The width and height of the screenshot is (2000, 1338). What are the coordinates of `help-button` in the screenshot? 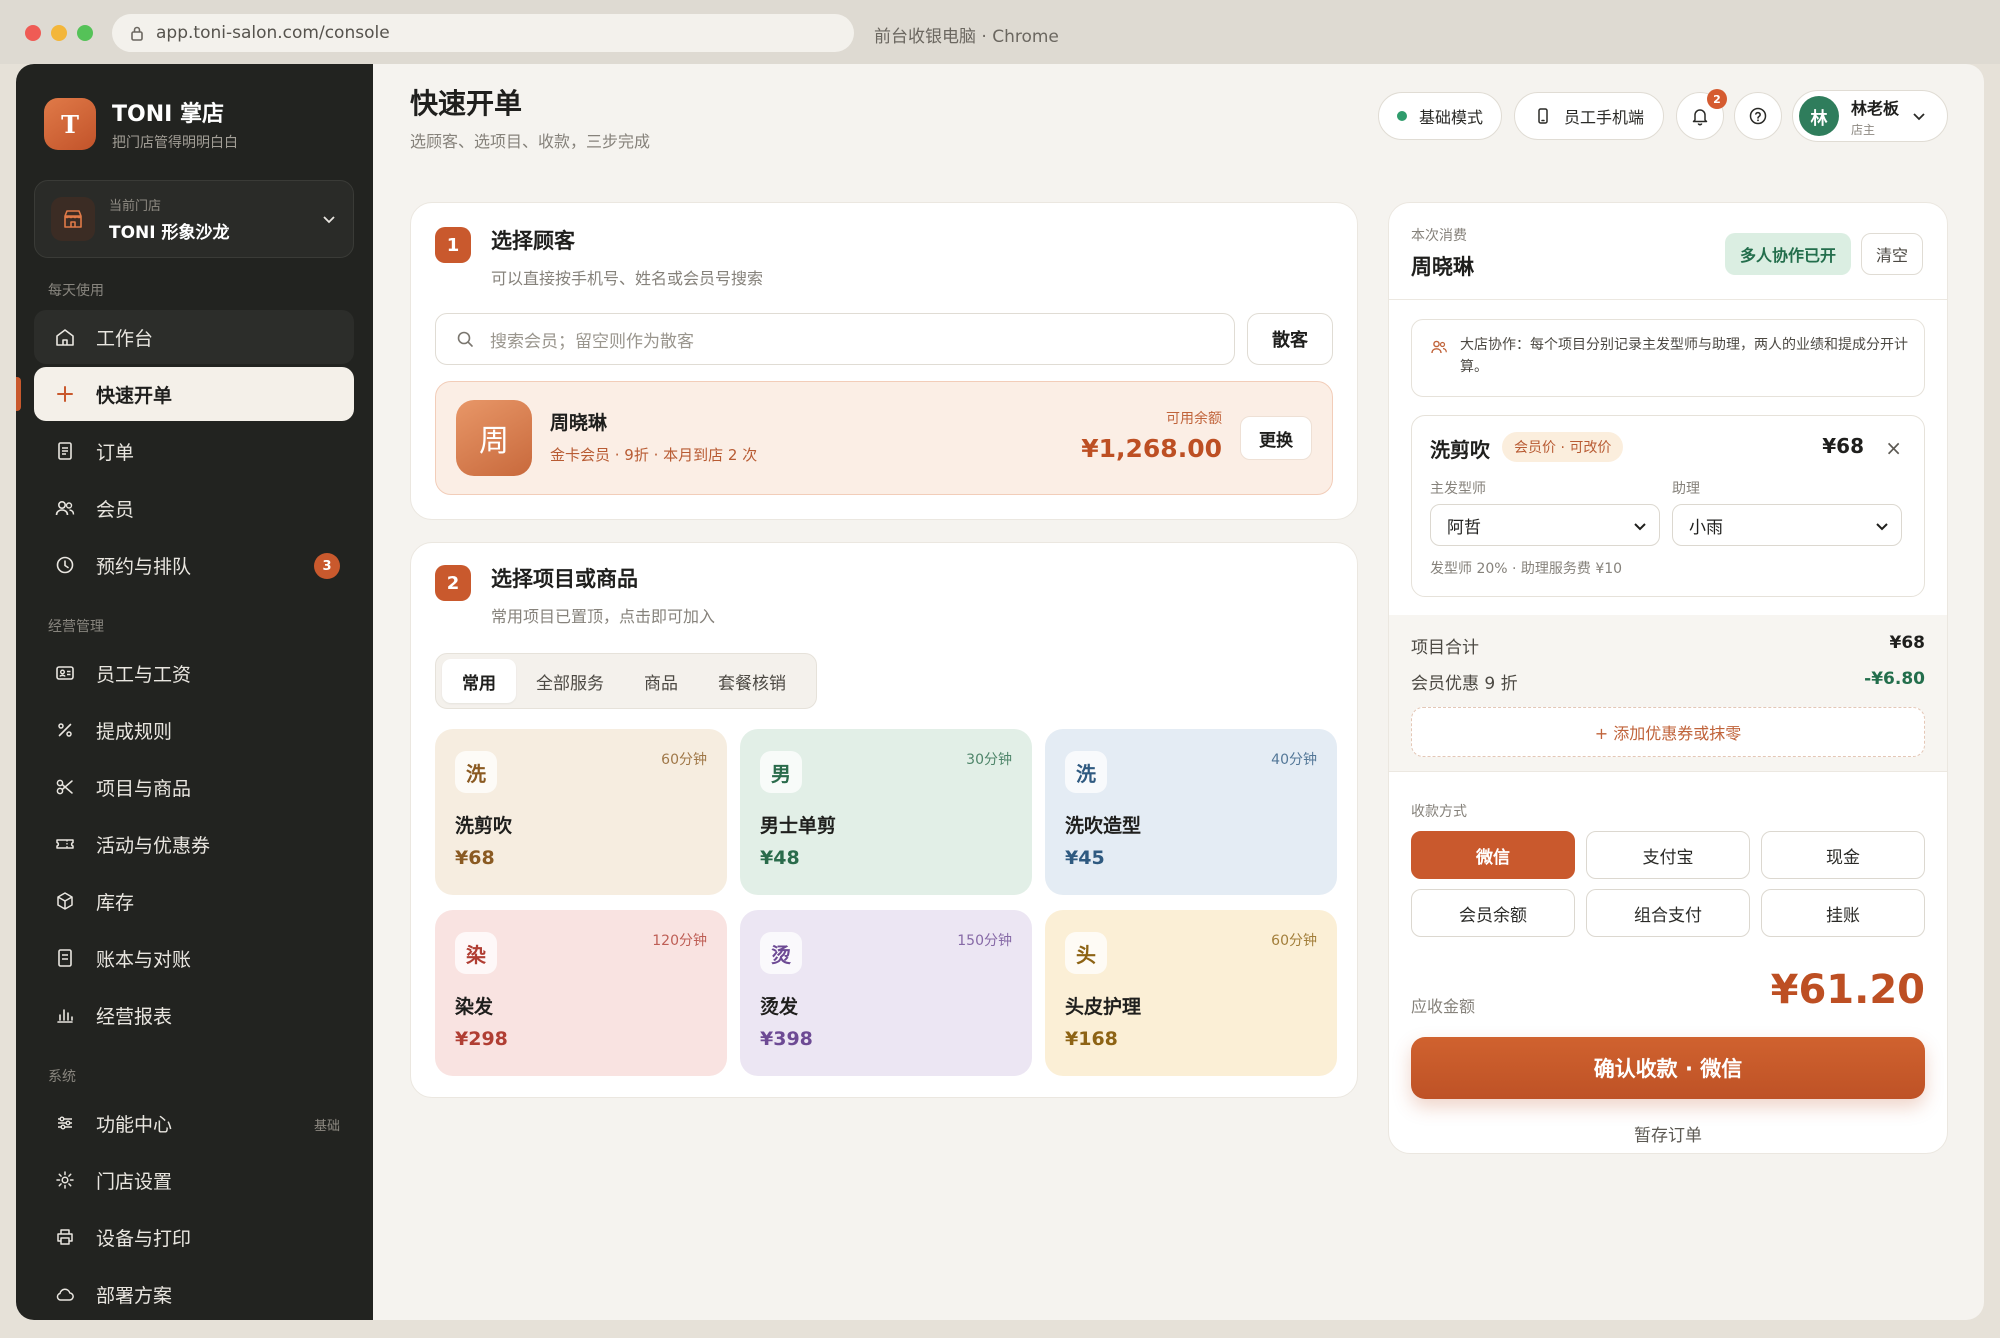 It's located at (1758, 116).